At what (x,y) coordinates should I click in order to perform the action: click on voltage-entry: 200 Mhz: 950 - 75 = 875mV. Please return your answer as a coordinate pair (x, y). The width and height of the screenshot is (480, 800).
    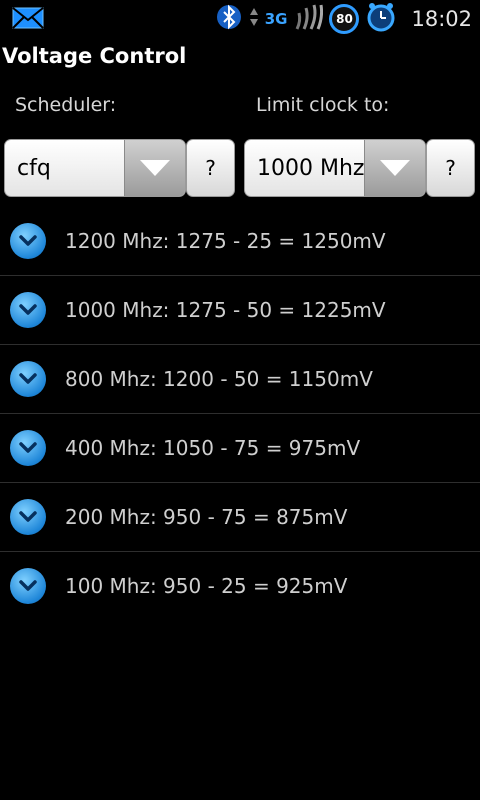
    Looking at the image, I should click on (206, 517).